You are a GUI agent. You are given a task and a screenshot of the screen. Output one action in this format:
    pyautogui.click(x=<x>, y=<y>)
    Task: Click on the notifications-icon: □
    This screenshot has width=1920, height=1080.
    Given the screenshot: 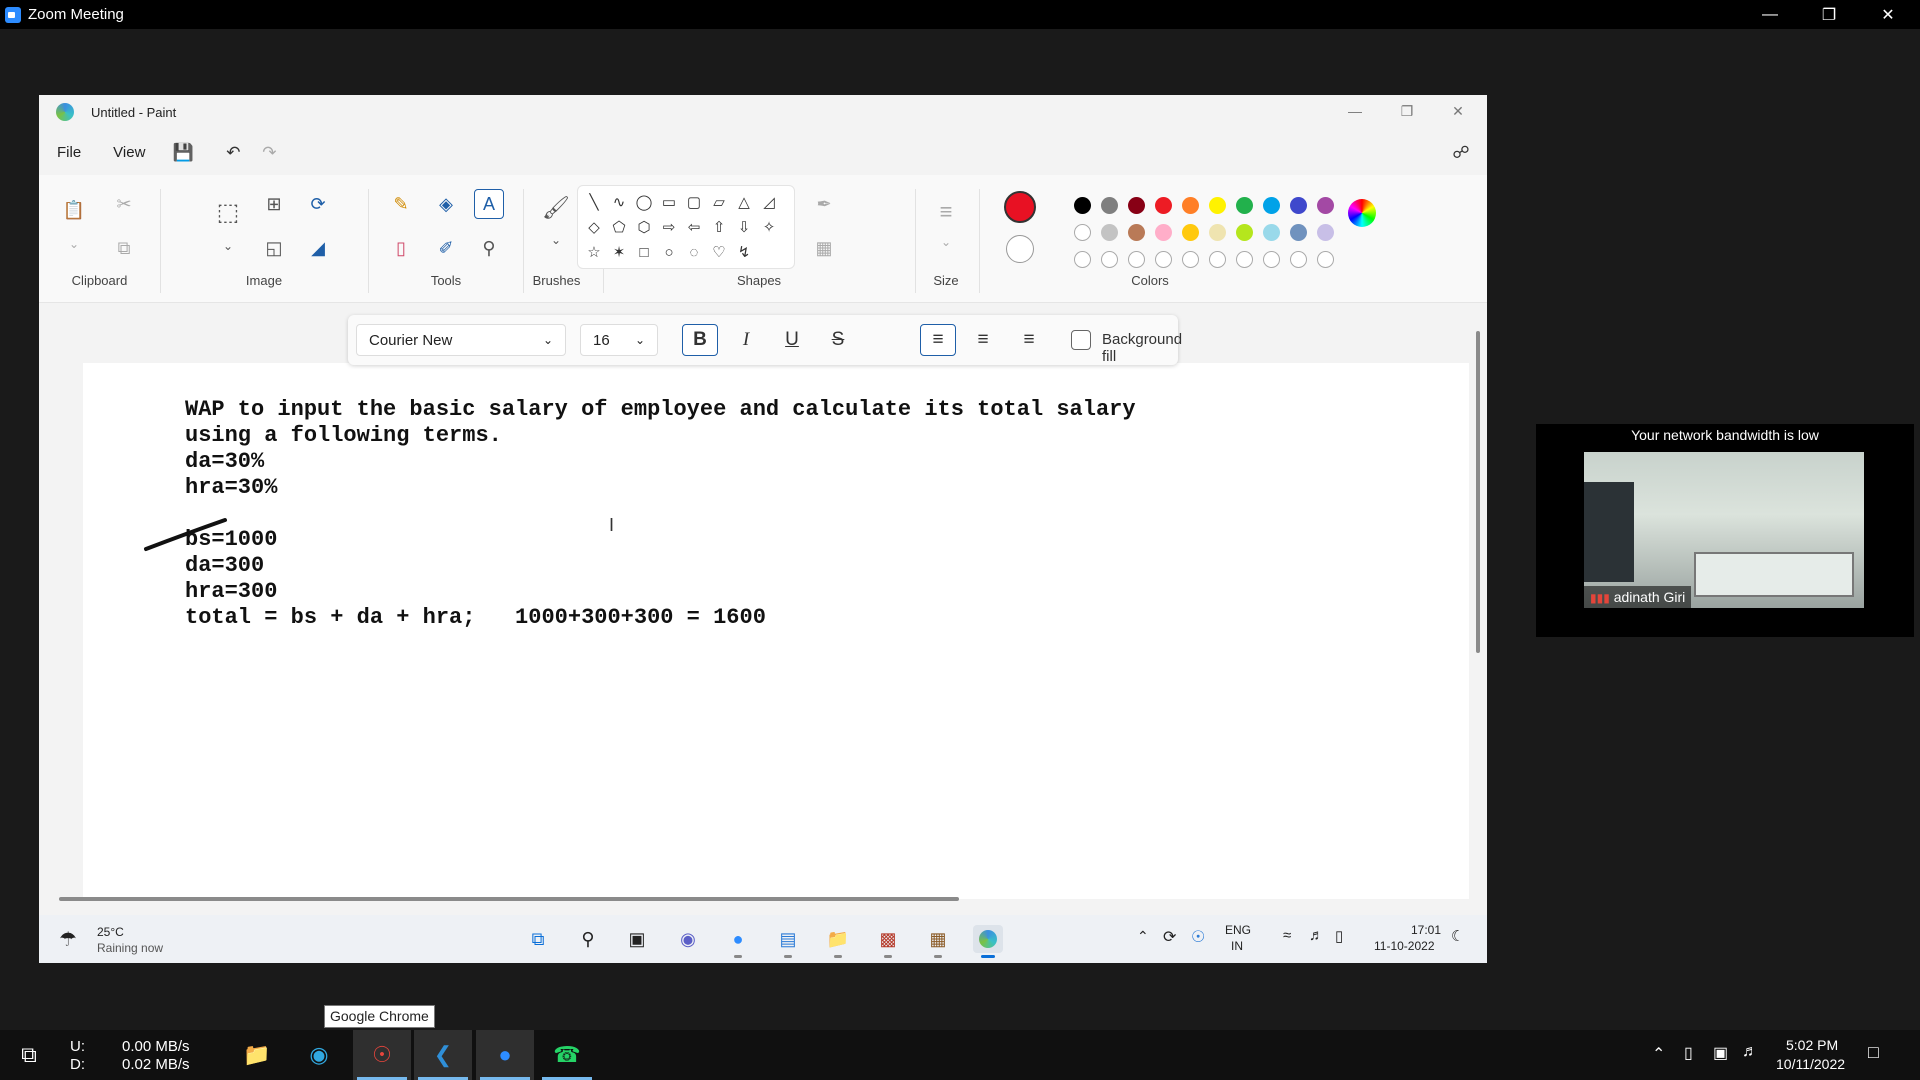 What is the action you would take?
    pyautogui.click(x=1873, y=1052)
    